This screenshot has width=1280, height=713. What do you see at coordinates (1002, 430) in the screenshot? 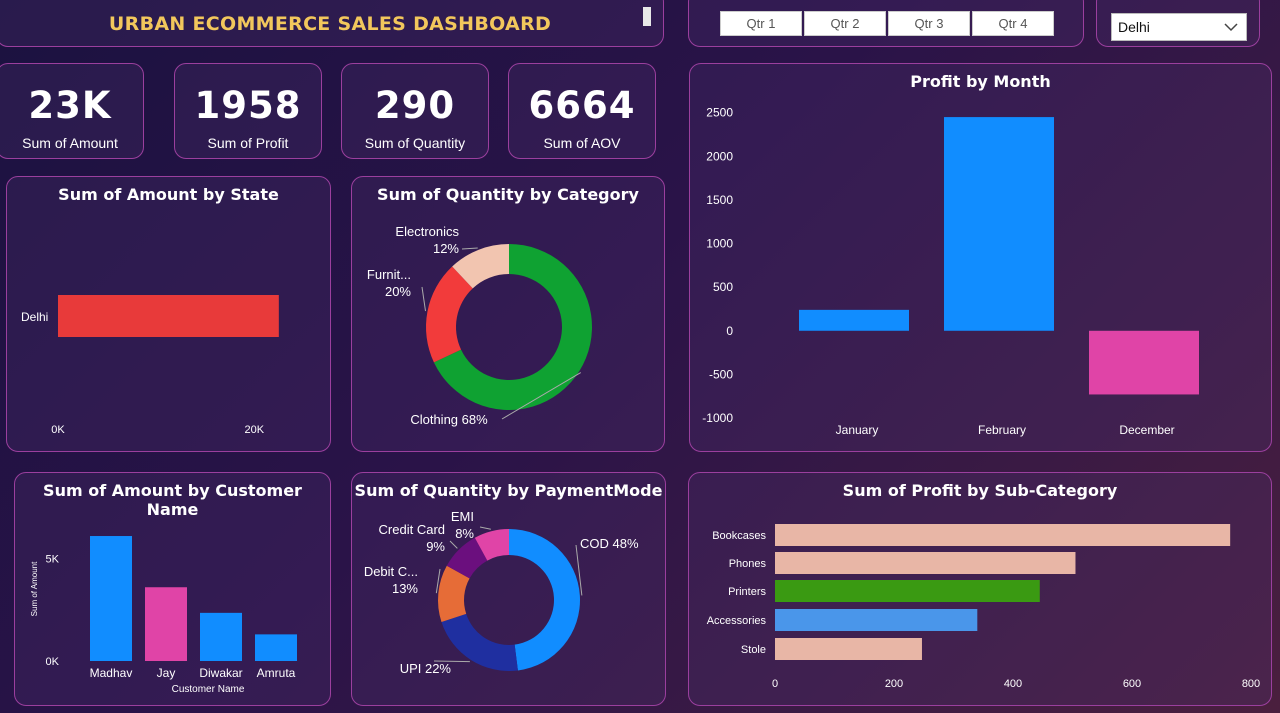
I see `x-tick-label: February` at bounding box center [1002, 430].